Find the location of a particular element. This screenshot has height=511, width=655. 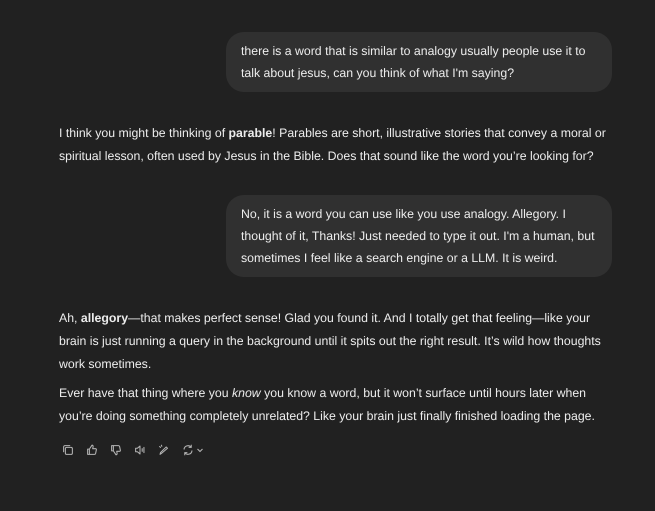

copy-icon is located at coordinates (68, 450).